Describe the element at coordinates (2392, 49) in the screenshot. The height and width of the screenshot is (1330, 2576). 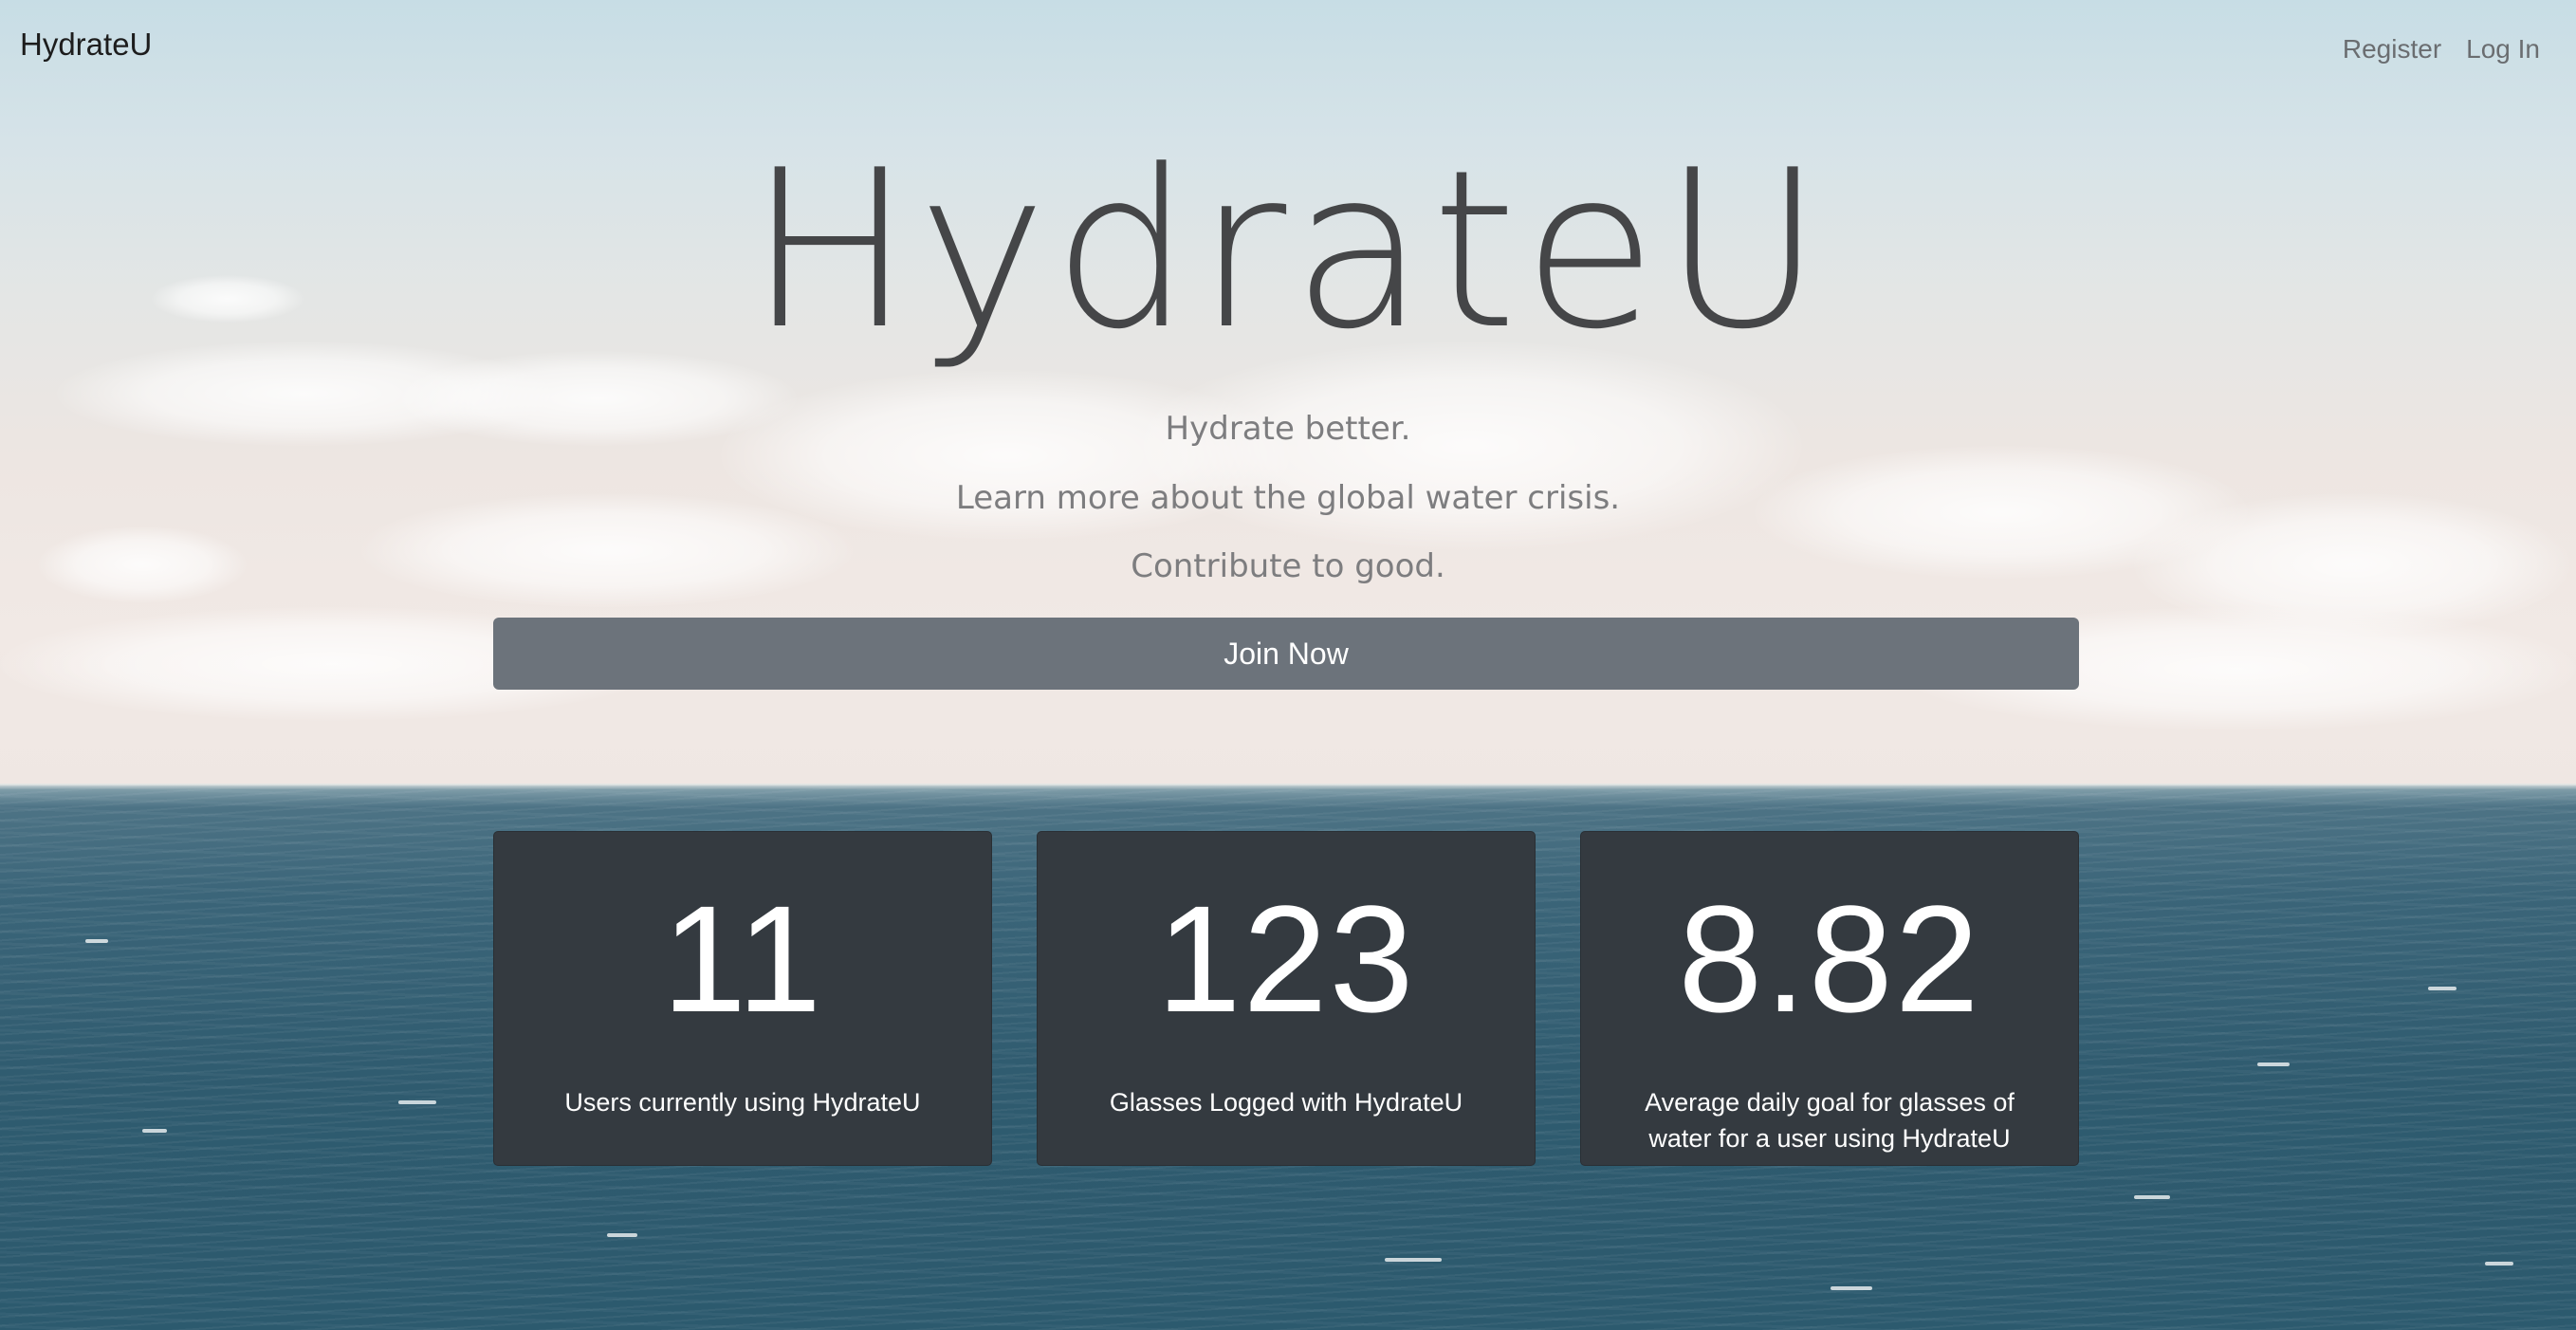
I see `register-link: Register` at that location.